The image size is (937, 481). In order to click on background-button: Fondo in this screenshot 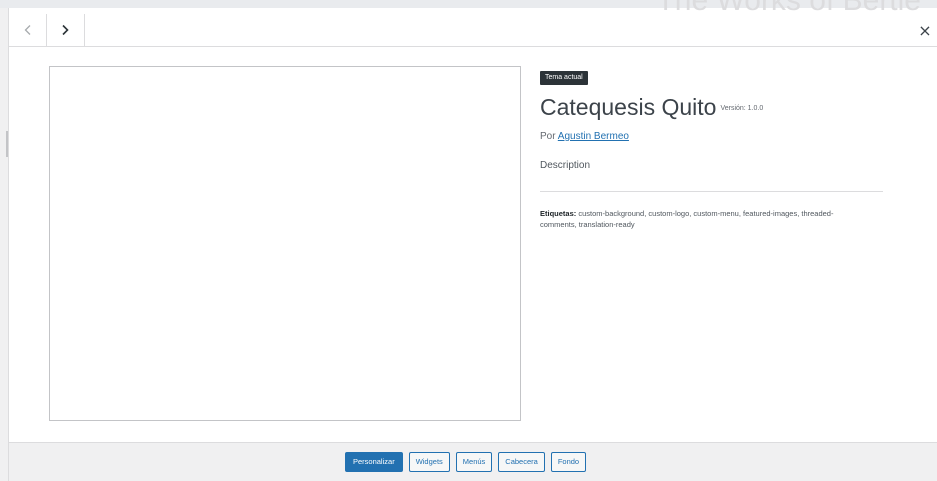, I will do `click(568, 462)`.